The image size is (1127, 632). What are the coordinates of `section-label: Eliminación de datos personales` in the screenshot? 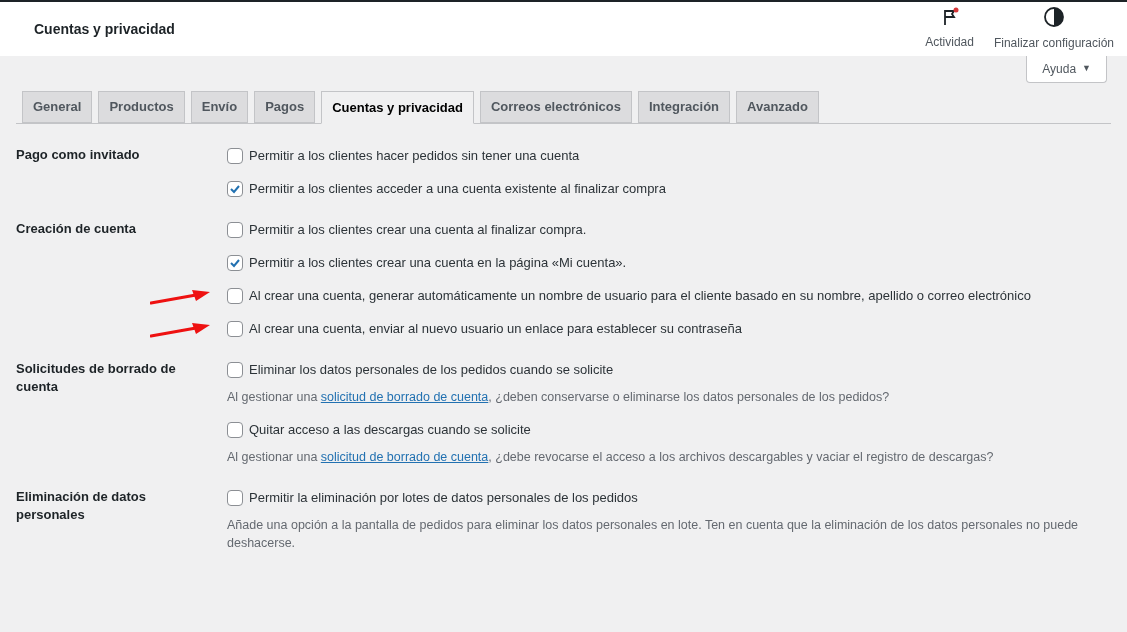 It's located at (82, 506).